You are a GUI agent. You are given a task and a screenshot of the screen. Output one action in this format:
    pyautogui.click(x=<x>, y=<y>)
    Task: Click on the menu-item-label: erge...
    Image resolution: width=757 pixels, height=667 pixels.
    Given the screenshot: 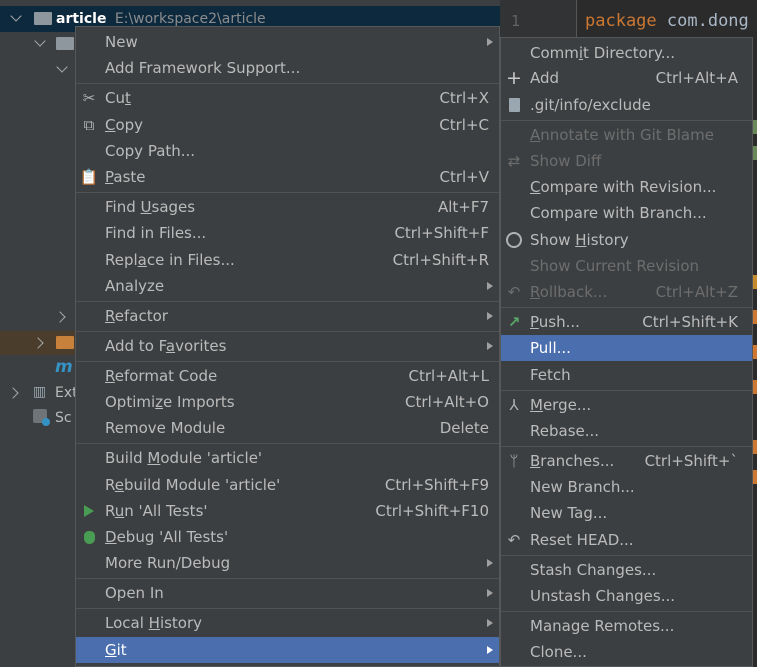 What is the action you would take?
    pyautogui.click(x=567, y=405)
    